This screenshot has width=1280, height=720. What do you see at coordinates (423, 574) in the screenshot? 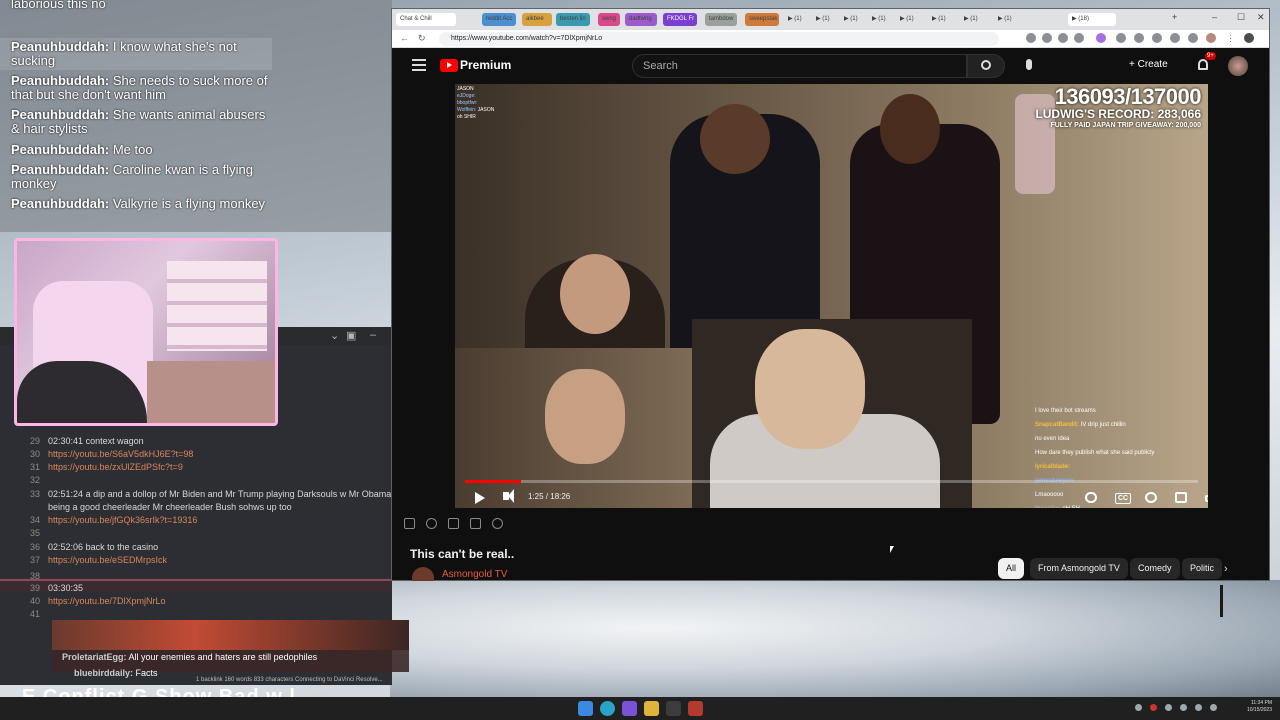
I see `channel-avatar` at bounding box center [423, 574].